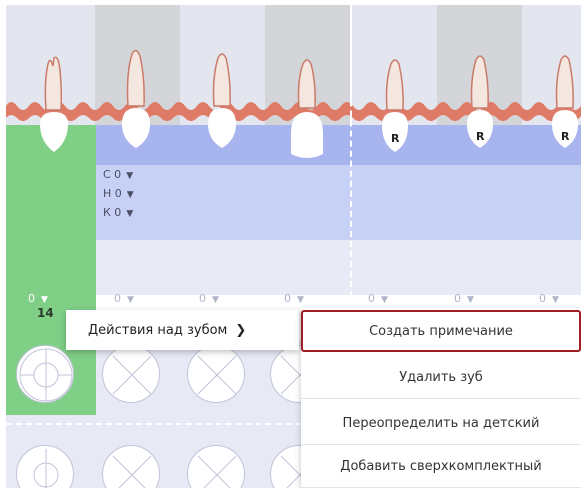 The width and height of the screenshot is (581, 488). What do you see at coordinates (45, 313) in the screenshot?
I see `tooth-number: 14` at bounding box center [45, 313].